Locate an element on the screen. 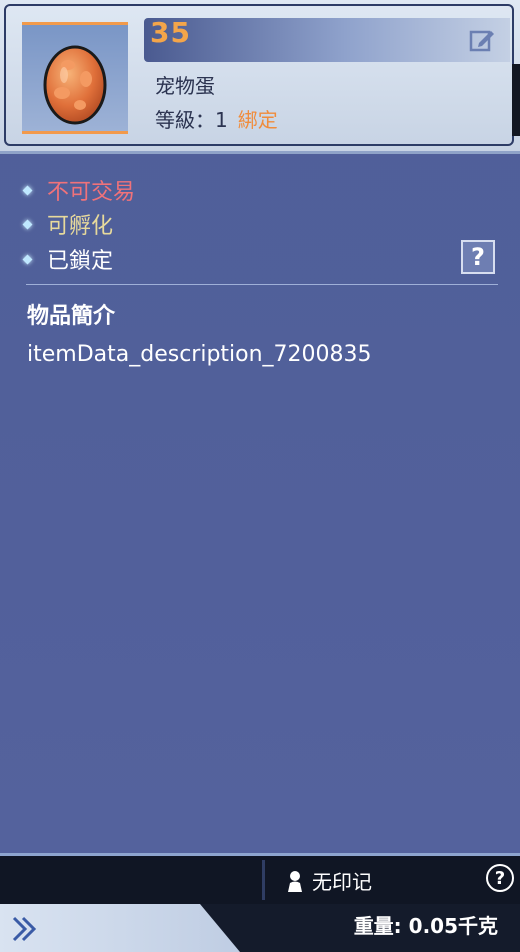 This screenshot has width=520, height=952. level-value: 1 is located at coordinates (221, 120).